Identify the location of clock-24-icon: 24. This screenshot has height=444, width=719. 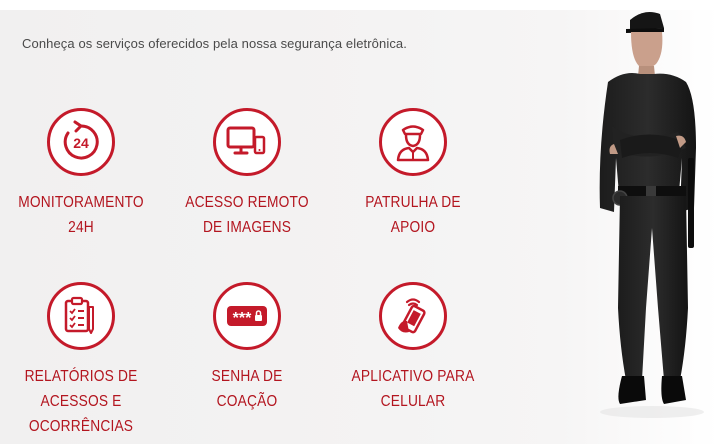
(81, 142).